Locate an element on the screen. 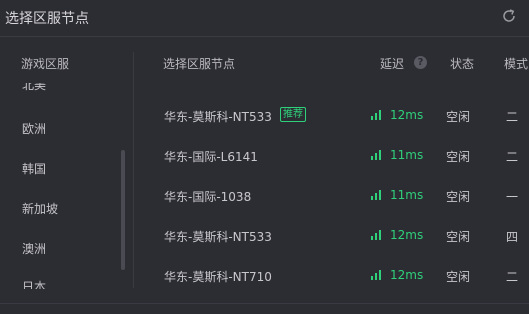  node-mode: 一 is located at coordinates (512, 197).